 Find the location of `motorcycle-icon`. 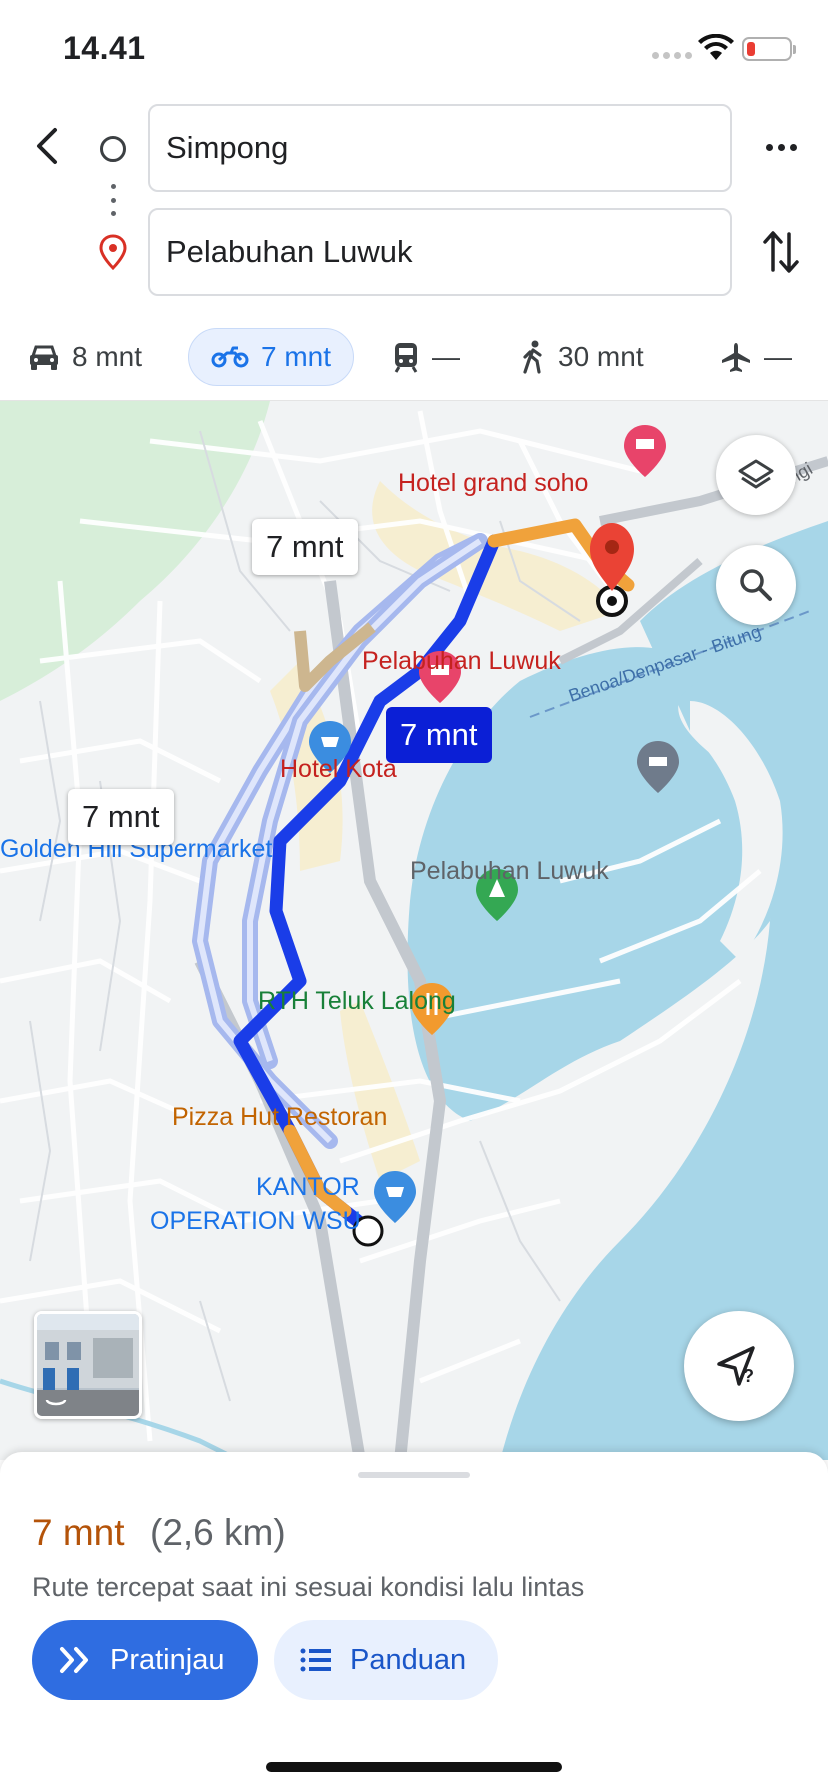

motorcycle-icon is located at coordinates (230, 357).